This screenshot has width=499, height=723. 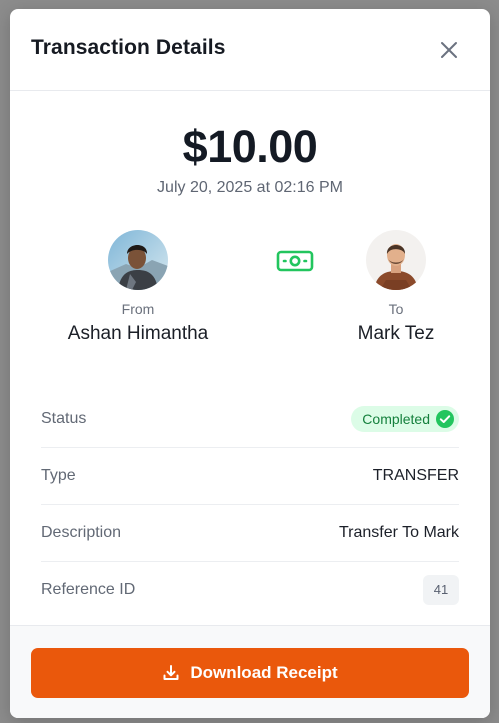 What do you see at coordinates (64, 418) in the screenshot?
I see `status-label: Status` at bounding box center [64, 418].